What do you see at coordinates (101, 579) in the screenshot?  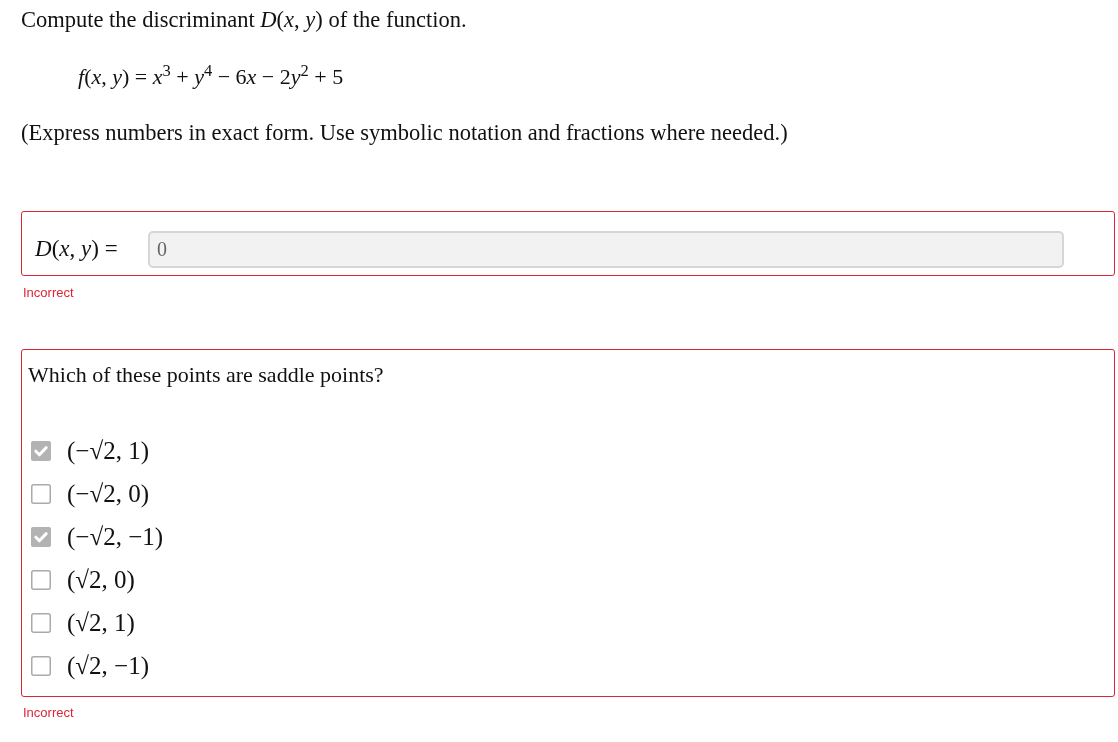 I see `option-label: (√2, 0)` at bounding box center [101, 579].